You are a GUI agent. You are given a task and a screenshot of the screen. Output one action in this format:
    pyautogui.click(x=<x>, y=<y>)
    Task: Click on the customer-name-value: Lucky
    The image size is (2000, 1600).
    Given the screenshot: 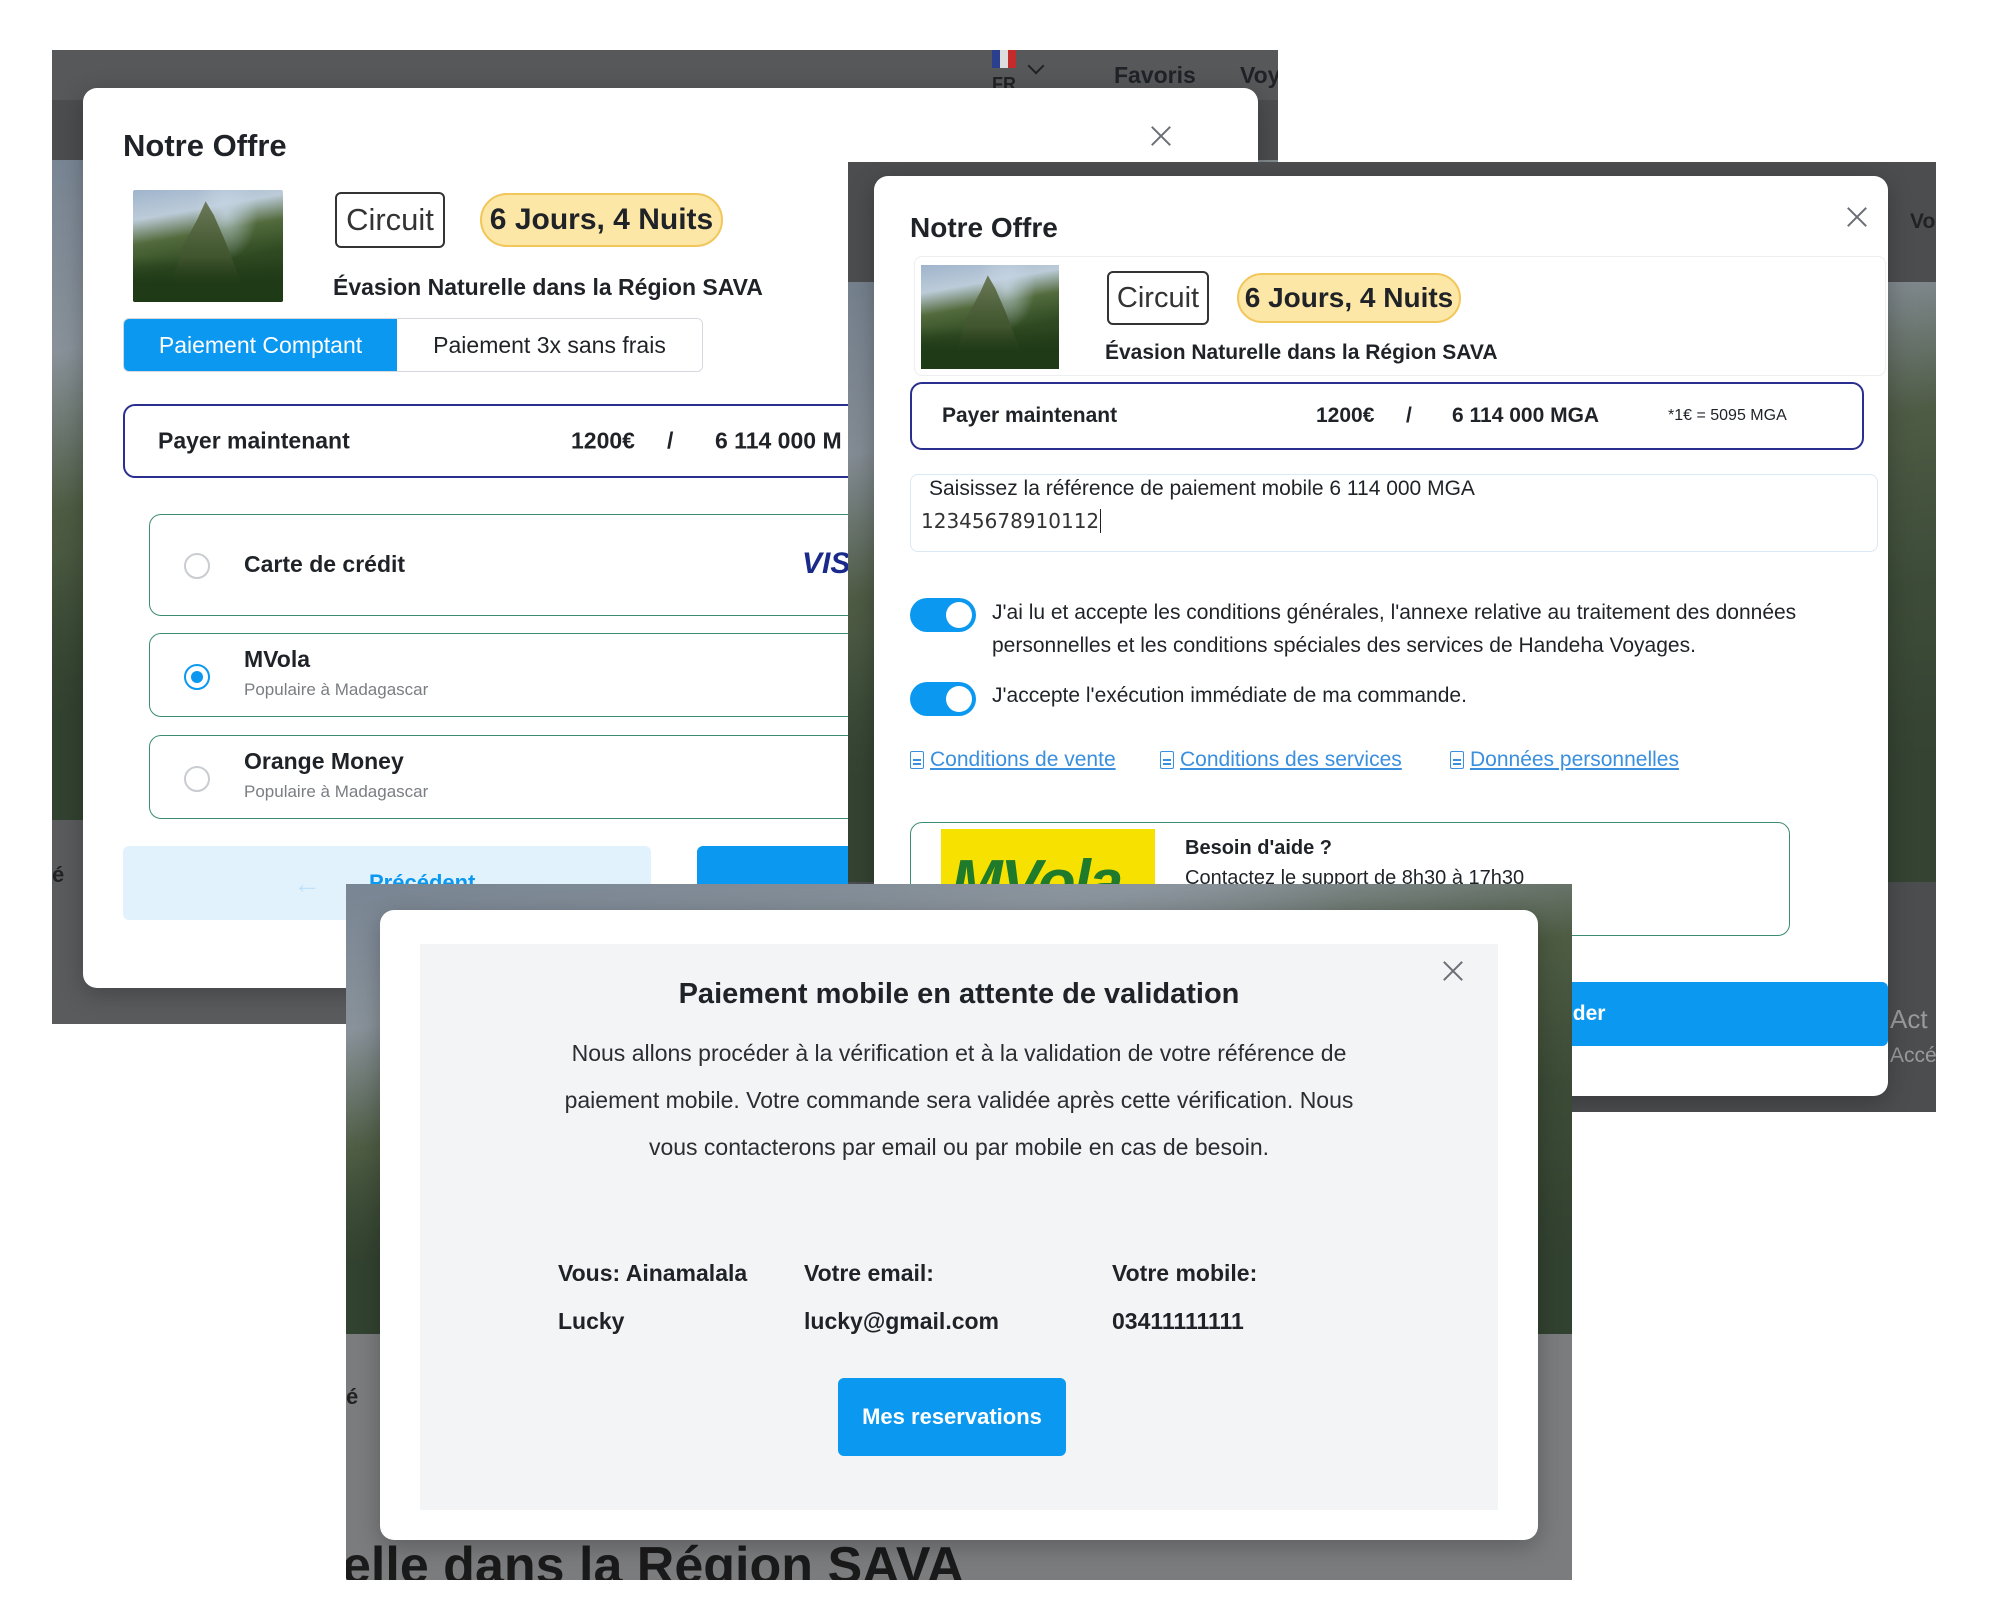 What is the action you would take?
    pyautogui.click(x=591, y=1321)
    